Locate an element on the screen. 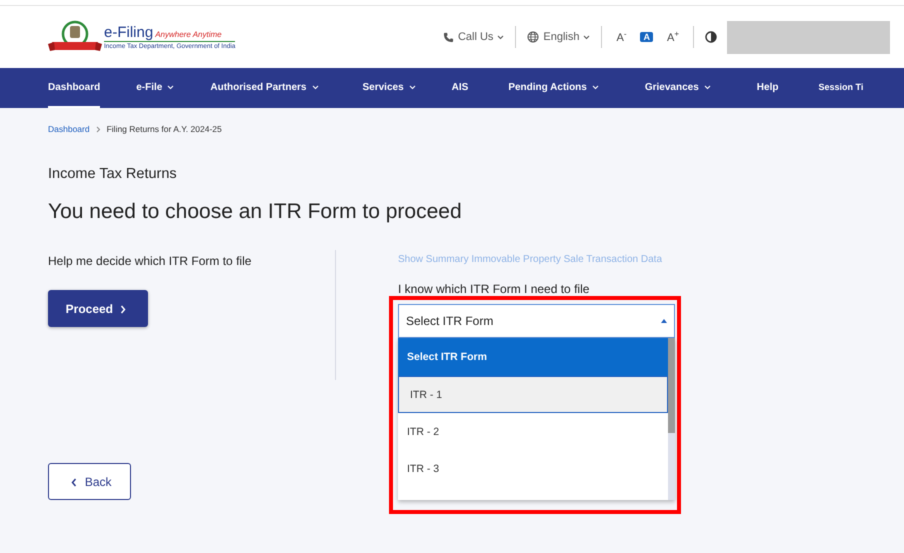 This screenshot has width=904, height=553. nav-item: Session Ti is located at coordinates (841, 88).